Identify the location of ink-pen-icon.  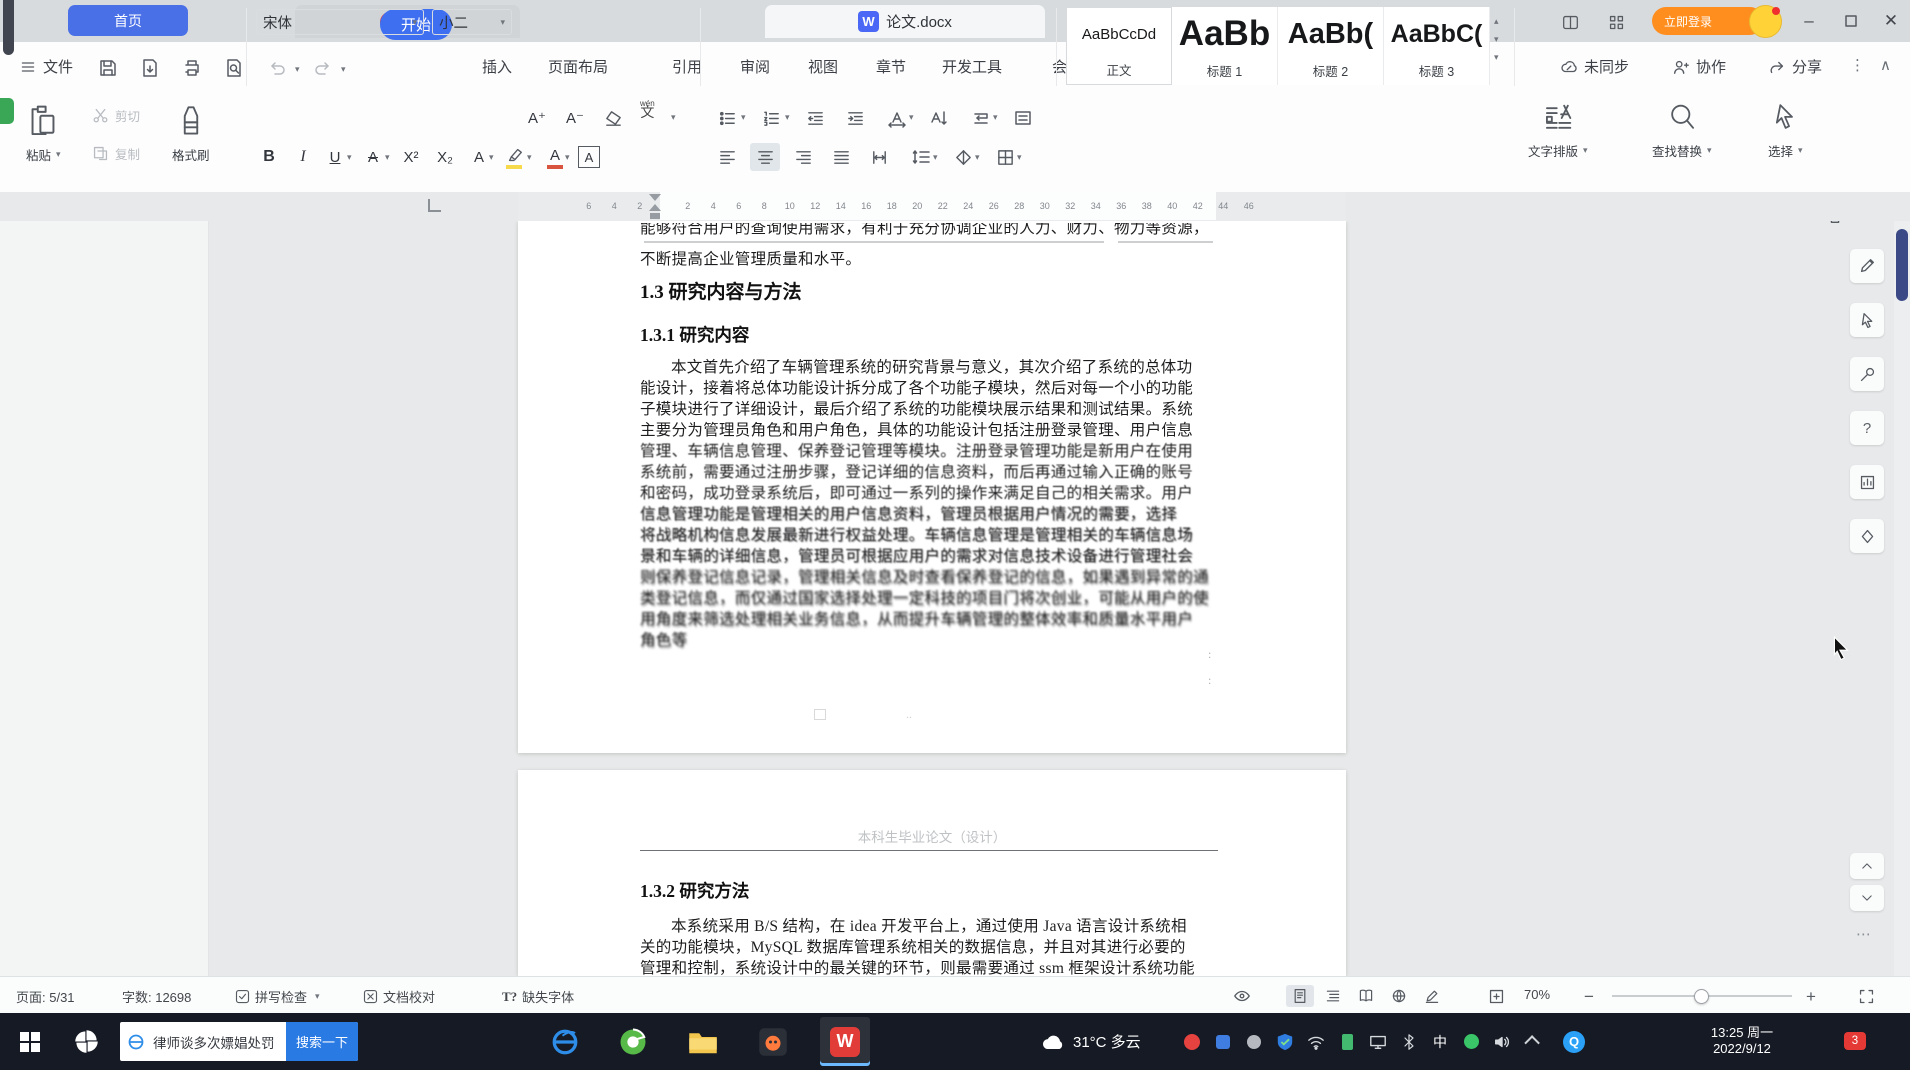
(1432, 996).